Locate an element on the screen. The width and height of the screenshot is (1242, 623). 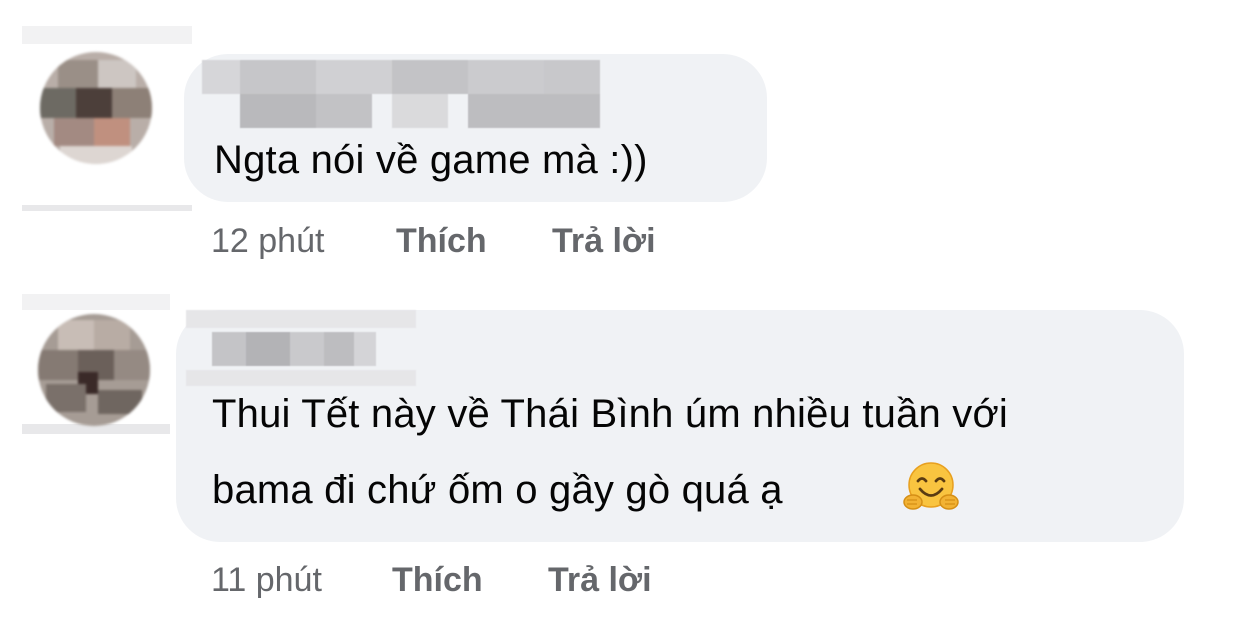
comment-bubble: Ngta nói về game mà :)) is located at coordinates (475, 128).